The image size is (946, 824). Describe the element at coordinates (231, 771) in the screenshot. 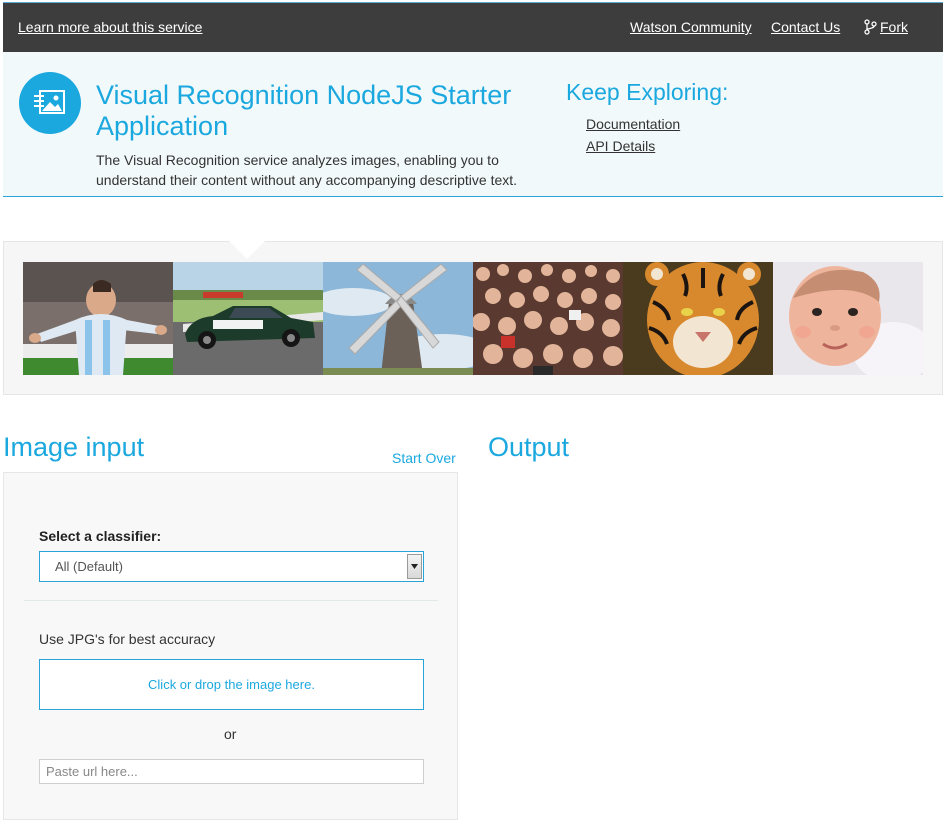

I see `image-url-input` at that location.